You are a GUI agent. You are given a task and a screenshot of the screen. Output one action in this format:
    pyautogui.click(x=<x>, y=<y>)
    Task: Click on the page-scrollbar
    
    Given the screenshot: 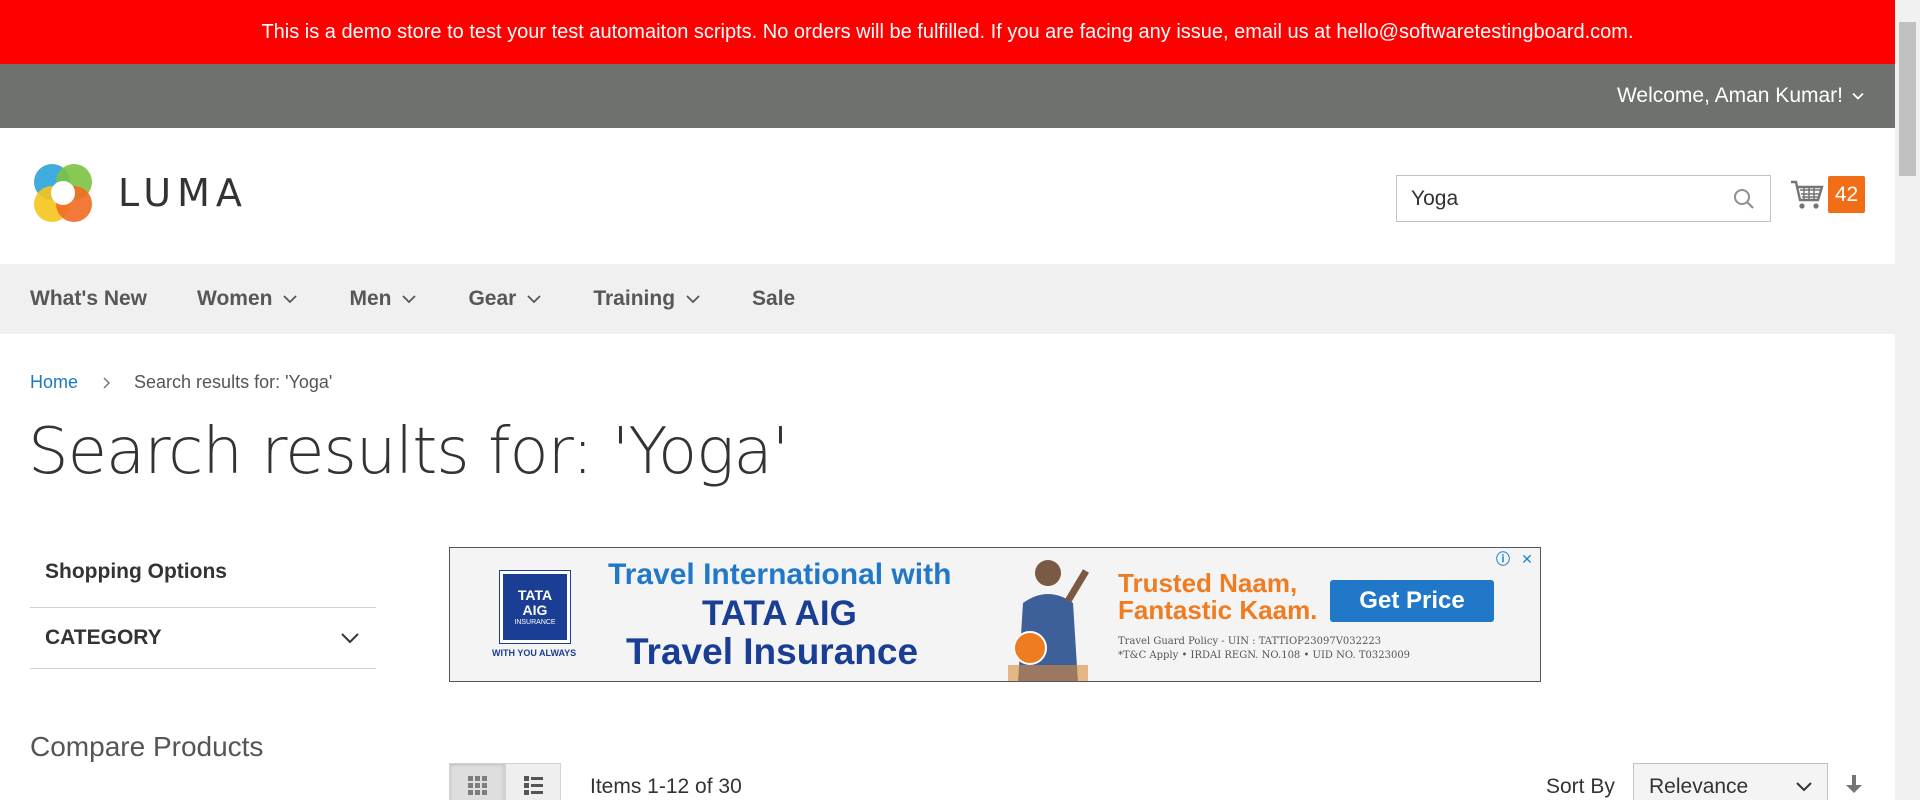 What is the action you would take?
    pyautogui.click(x=1907, y=400)
    